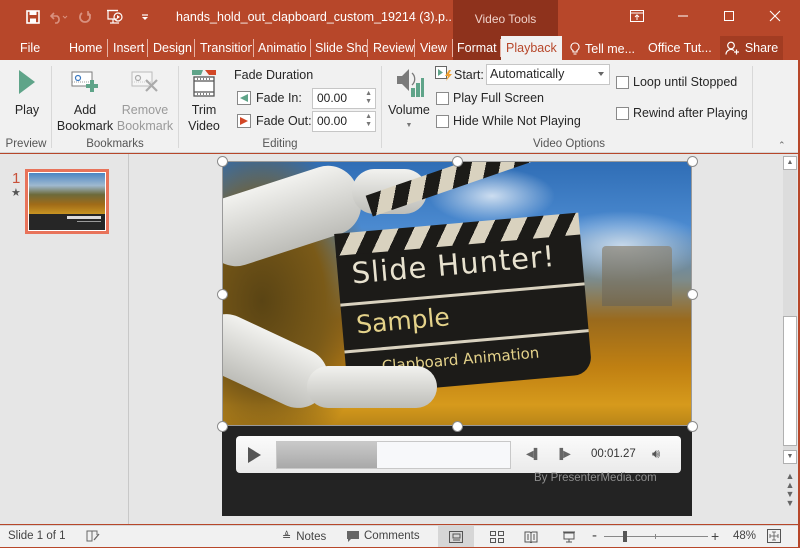  I want to click on zoom-slider-thumb, so click(625, 536).